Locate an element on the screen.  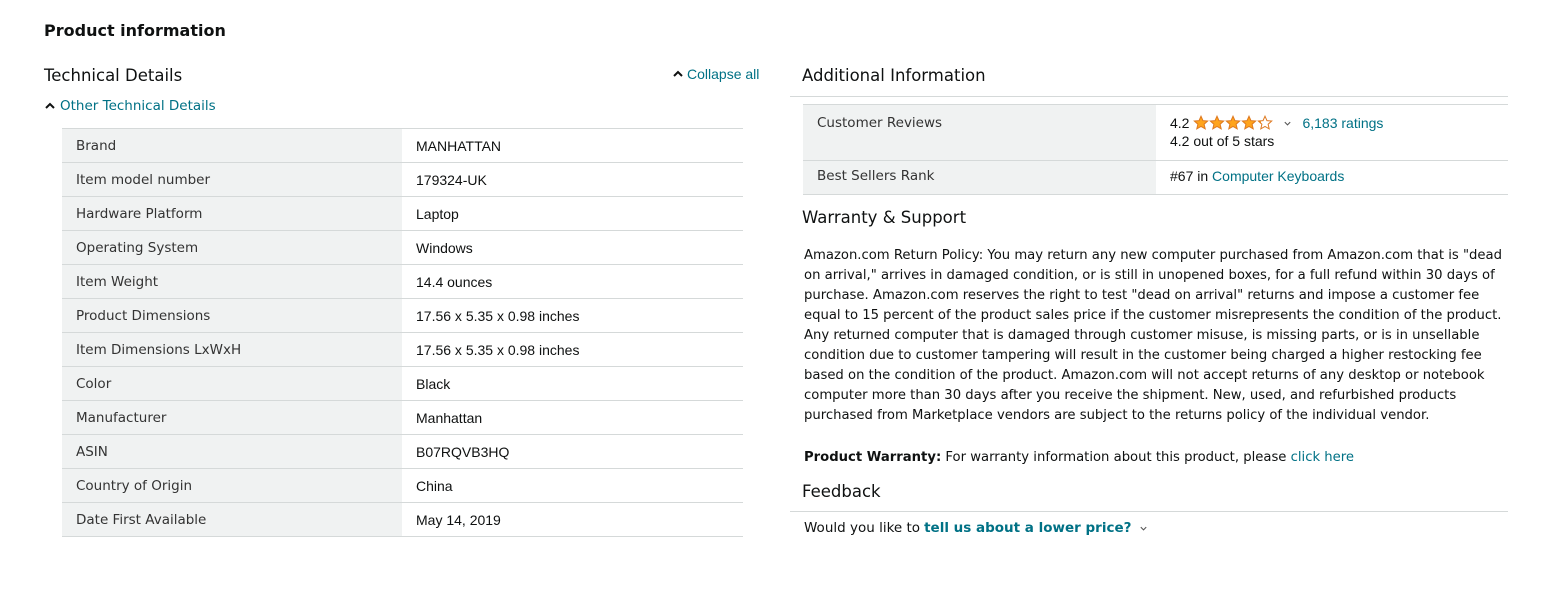
table-row: Item model number 179324-UK is located at coordinates (402, 179).